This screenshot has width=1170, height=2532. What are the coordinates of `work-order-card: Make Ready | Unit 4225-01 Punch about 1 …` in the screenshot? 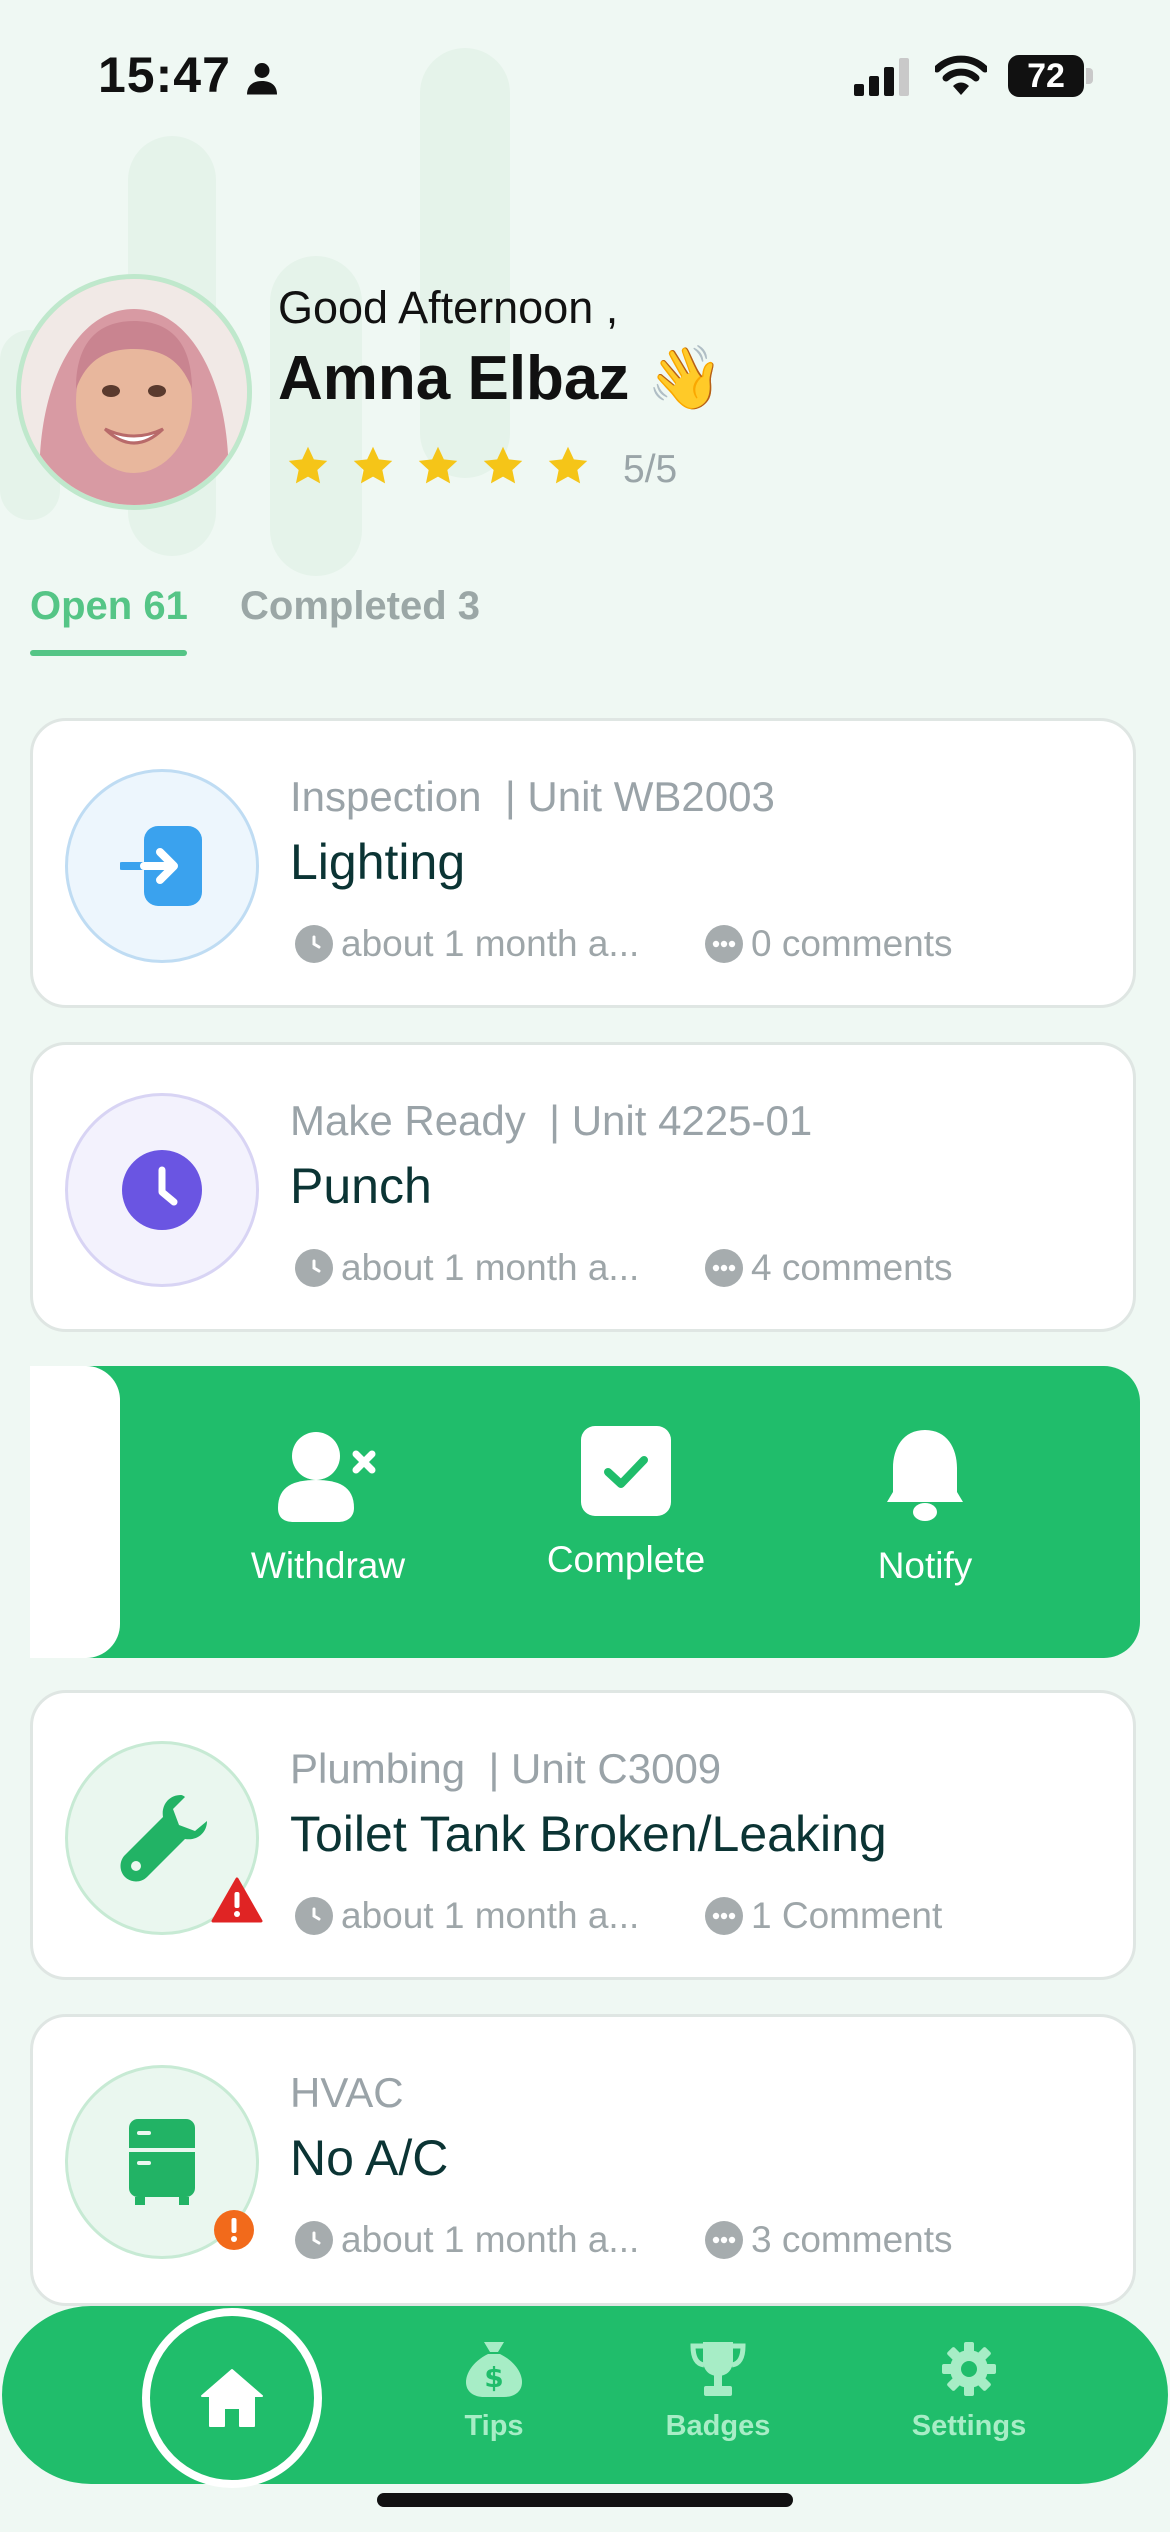 It's located at (583, 1187).